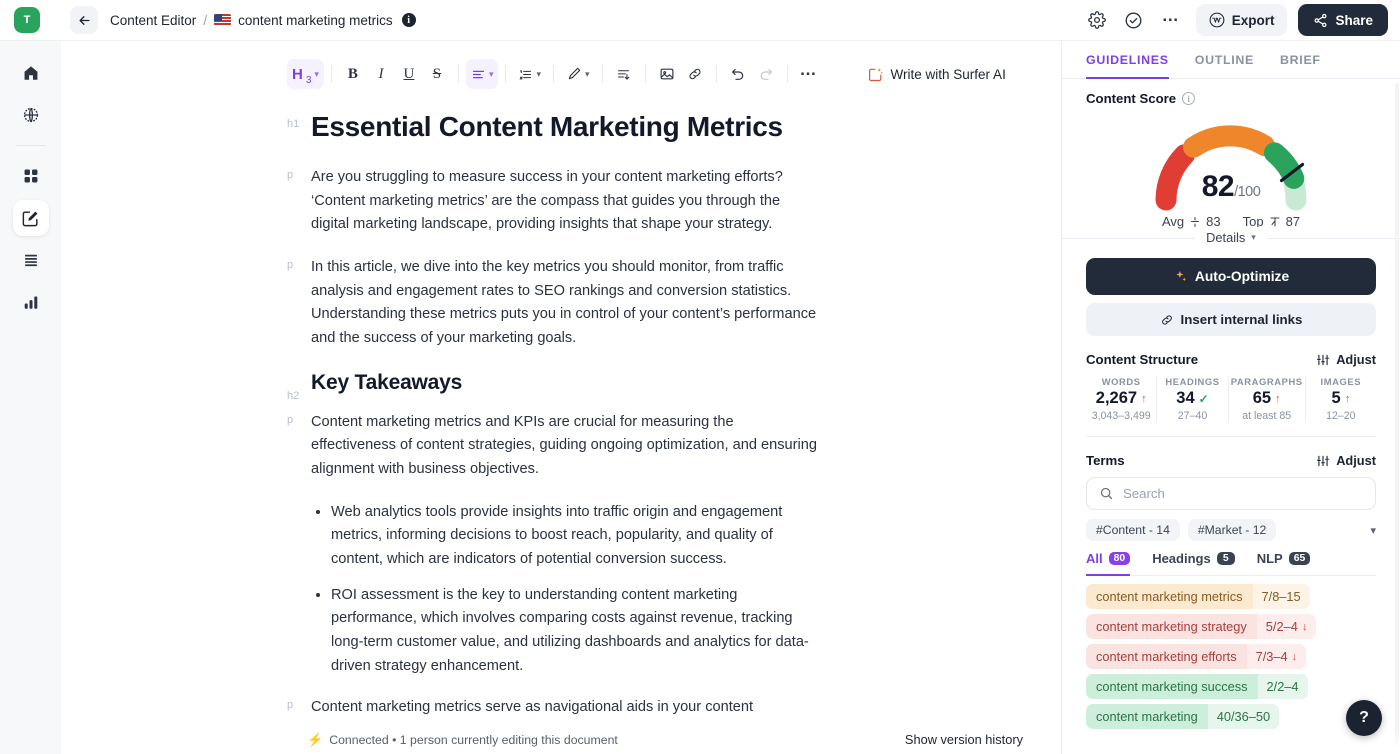  I want to click on wordpress-icon, so click(1217, 20).